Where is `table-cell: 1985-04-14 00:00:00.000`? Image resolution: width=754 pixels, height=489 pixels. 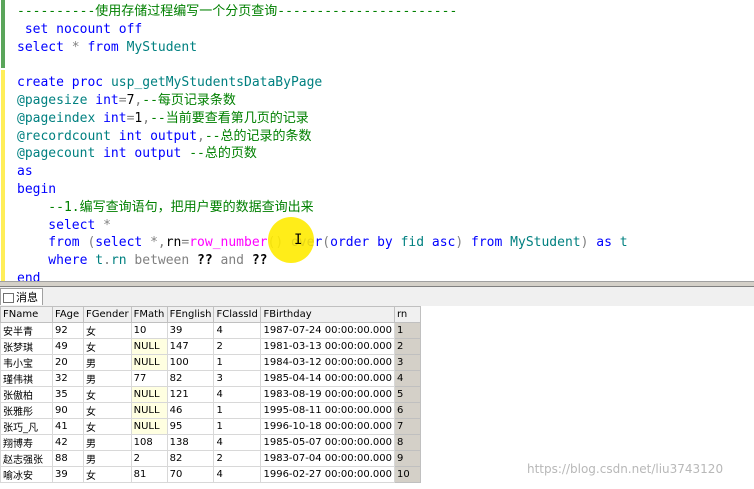 table-cell: 1985-04-14 00:00:00.000 is located at coordinates (327, 378).